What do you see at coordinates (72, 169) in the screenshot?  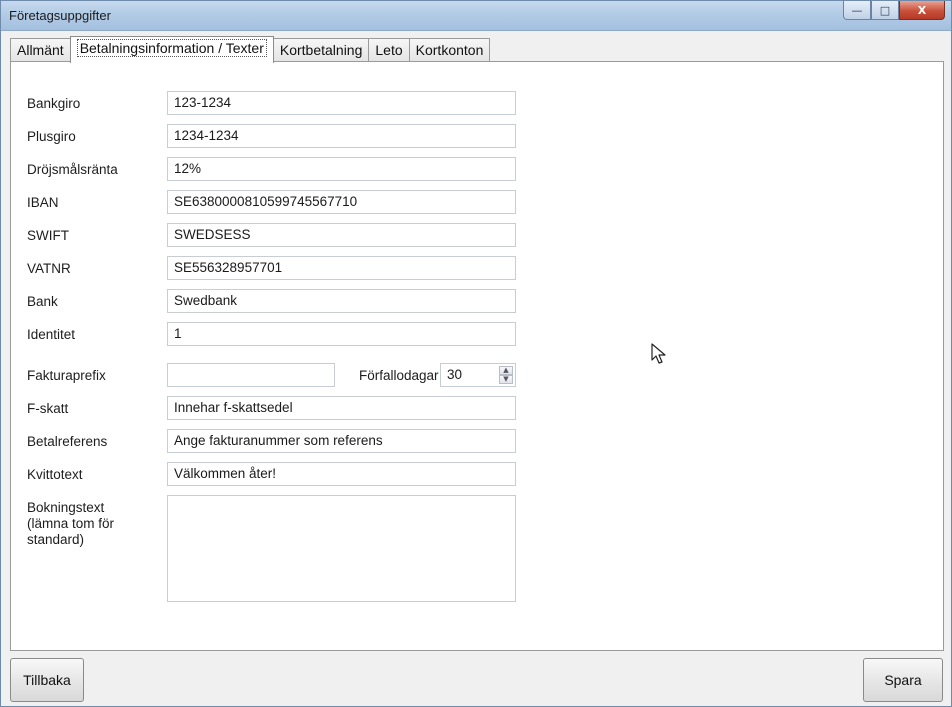 I see `drojsmalsranta-label: Dröjsmålsränta` at bounding box center [72, 169].